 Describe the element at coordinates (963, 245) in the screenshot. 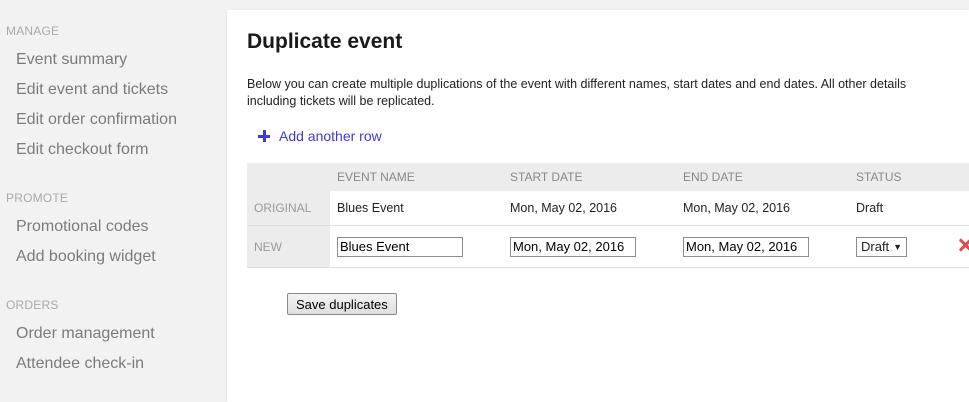

I see `close-icon` at that location.